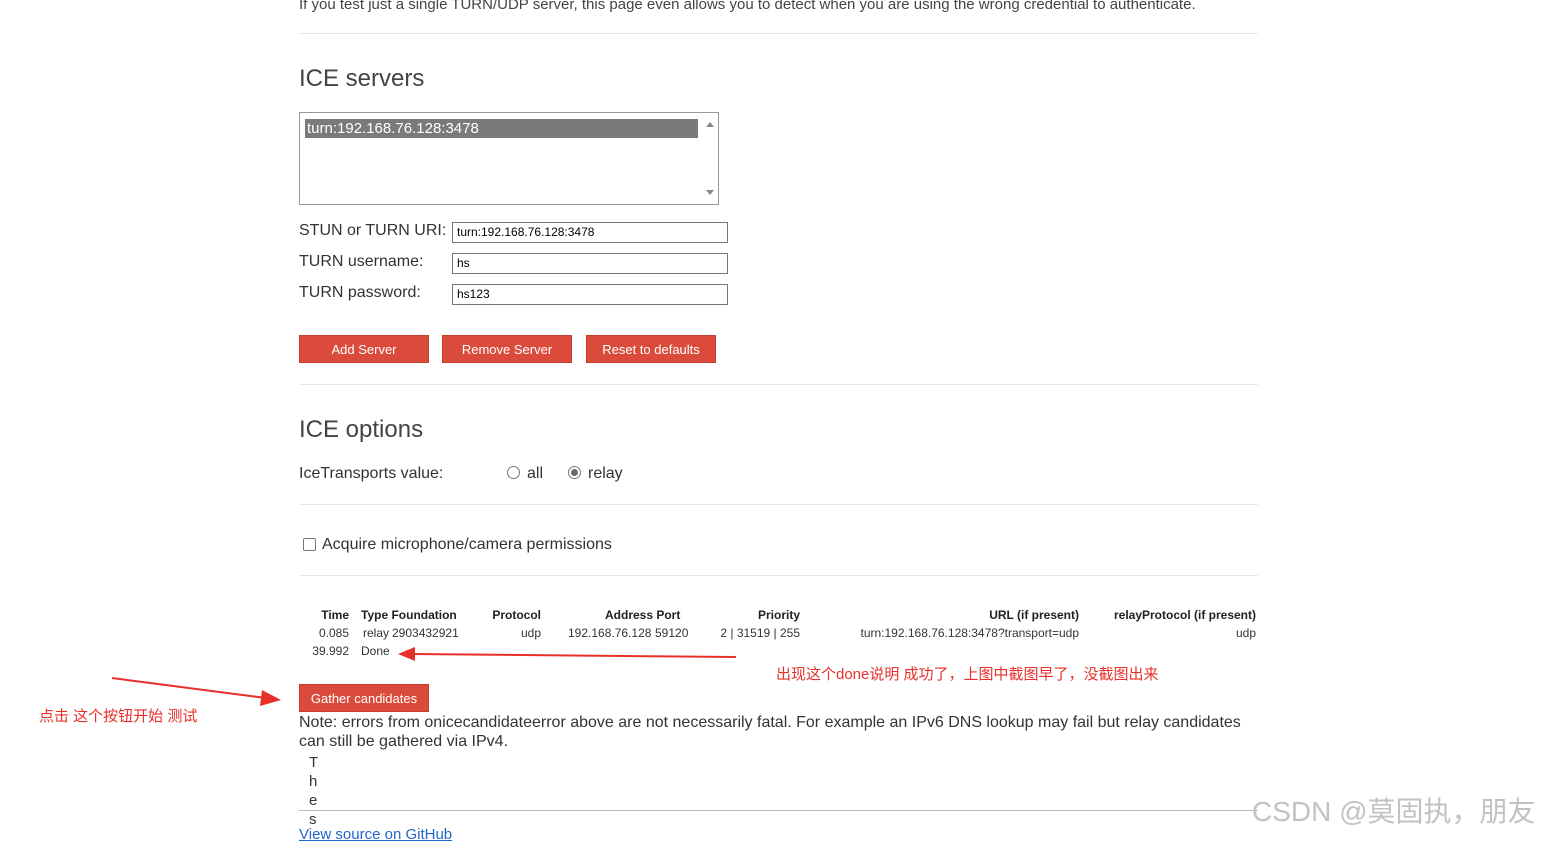 This screenshot has height=843, width=1545. Describe the element at coordinates (424, 676) in the screenshot. I see `annotation-arrows` at that location.